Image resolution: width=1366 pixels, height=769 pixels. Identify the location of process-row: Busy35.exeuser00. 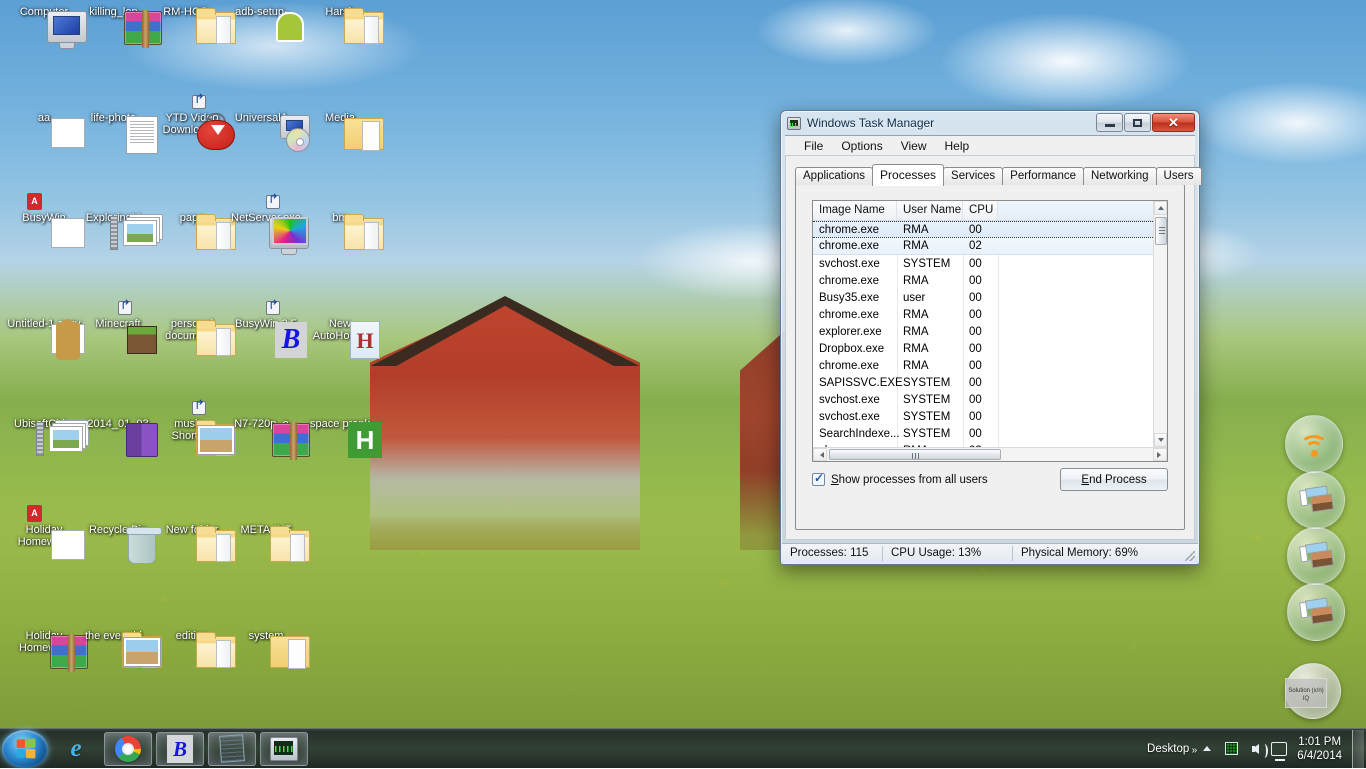
(983, 297).